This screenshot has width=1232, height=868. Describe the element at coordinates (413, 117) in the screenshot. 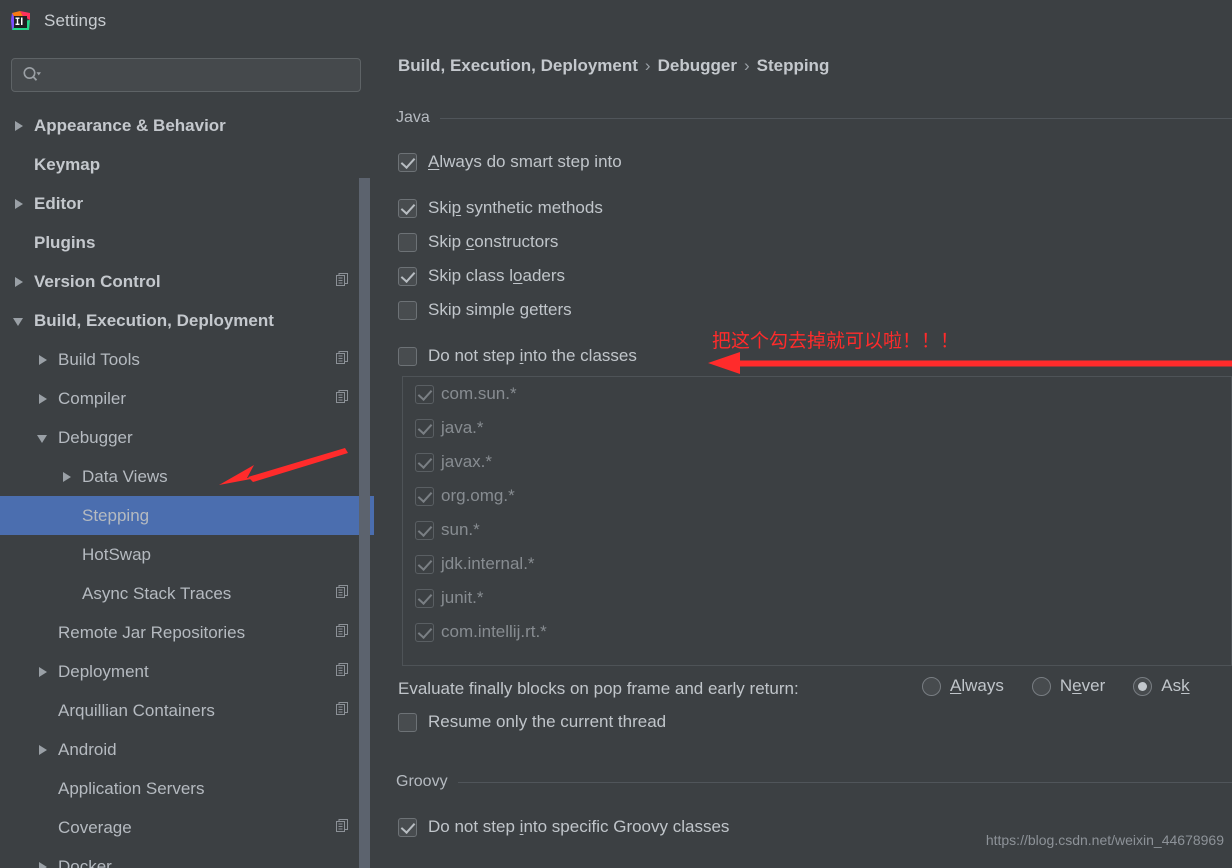

I see `section-title-java: Java` at that location.